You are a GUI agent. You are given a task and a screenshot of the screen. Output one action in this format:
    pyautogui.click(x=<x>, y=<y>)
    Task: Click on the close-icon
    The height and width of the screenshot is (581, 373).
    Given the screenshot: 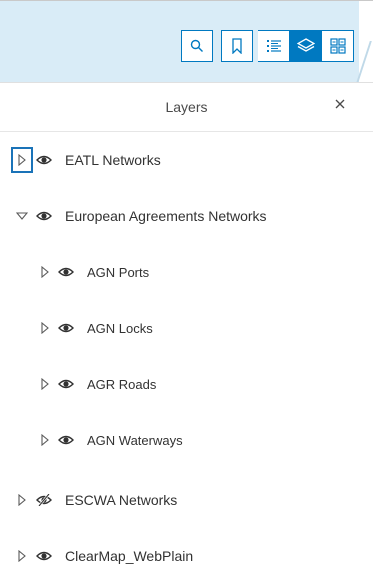 What is the action you would take?
    pyautogui.click(x=340, y=104)
    